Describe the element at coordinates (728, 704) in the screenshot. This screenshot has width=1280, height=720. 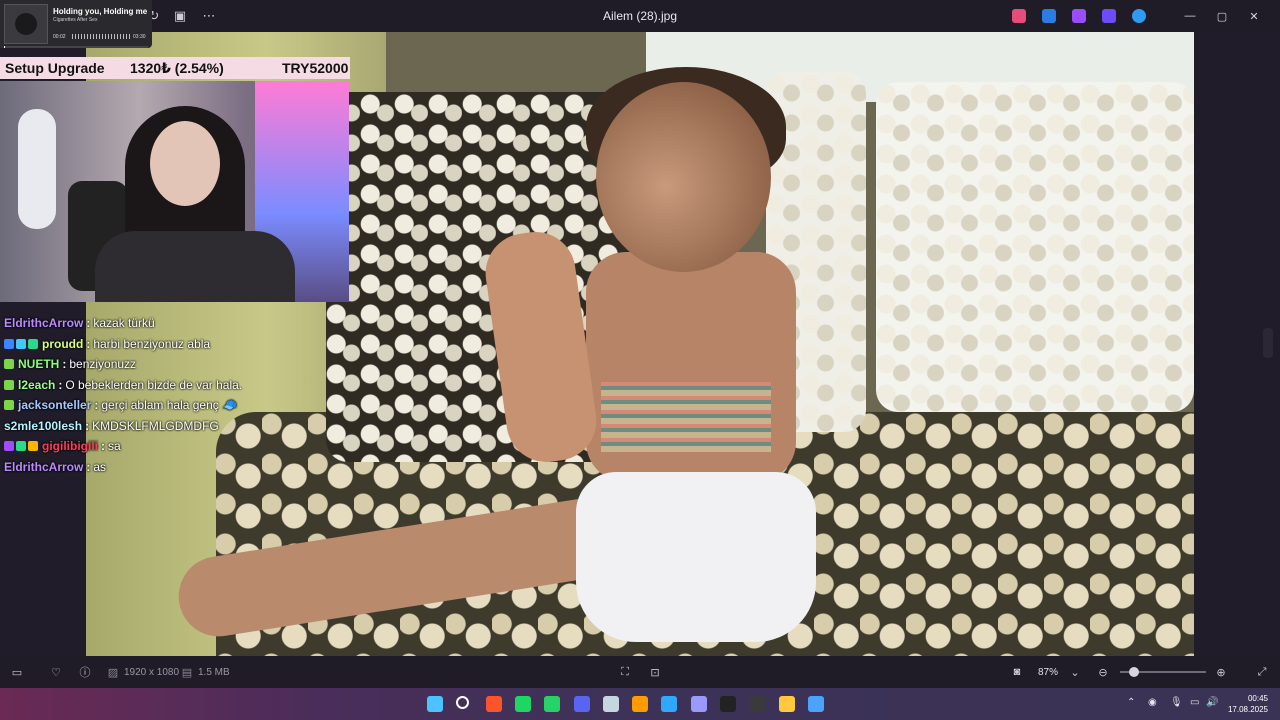
I see `capcut-icon` at that location.